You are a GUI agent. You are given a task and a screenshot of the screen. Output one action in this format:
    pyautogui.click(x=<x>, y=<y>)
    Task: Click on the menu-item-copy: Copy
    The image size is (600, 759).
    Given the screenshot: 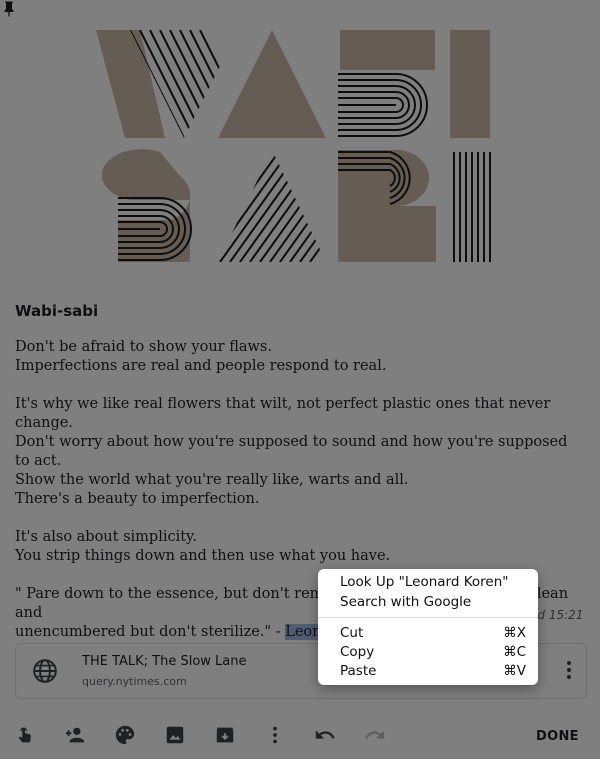 What is the action you would take?
    pyautogui.click(x=357, y=652)
    